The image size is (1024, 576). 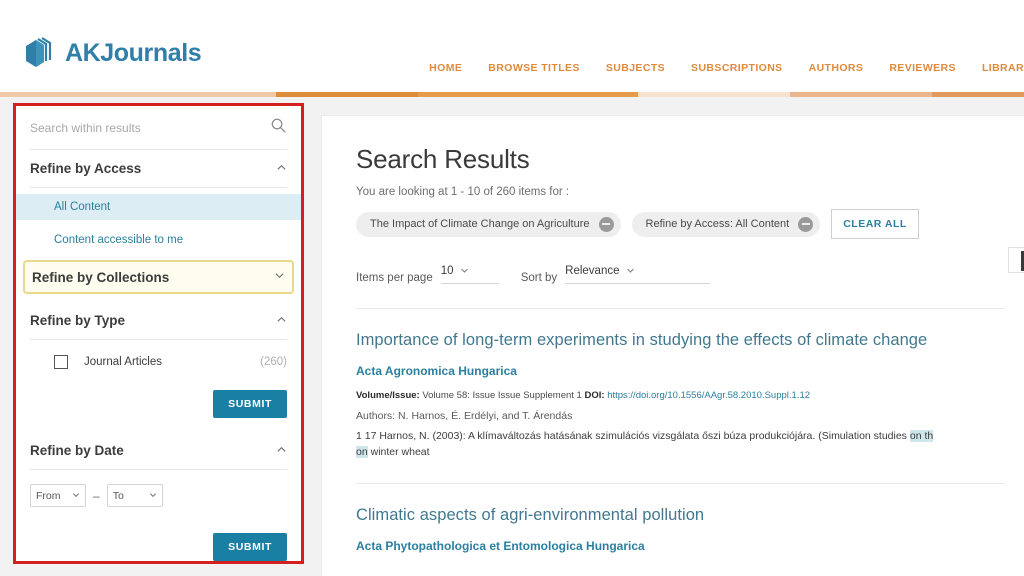 I want to click on site-logo: AKJournals, so click(x=112, y=53).